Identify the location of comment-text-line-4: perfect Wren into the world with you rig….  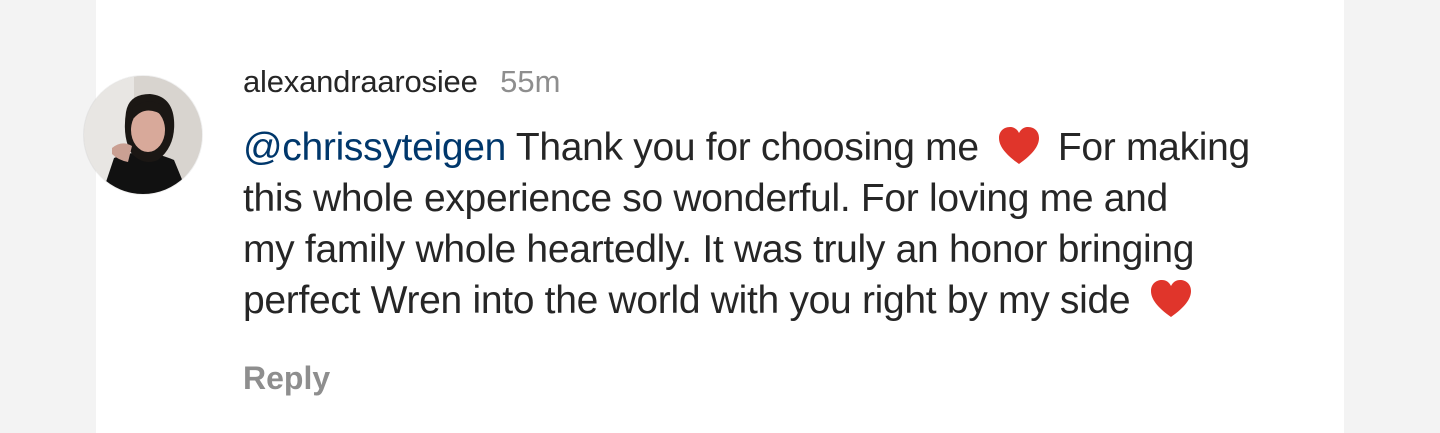
(687, 300).